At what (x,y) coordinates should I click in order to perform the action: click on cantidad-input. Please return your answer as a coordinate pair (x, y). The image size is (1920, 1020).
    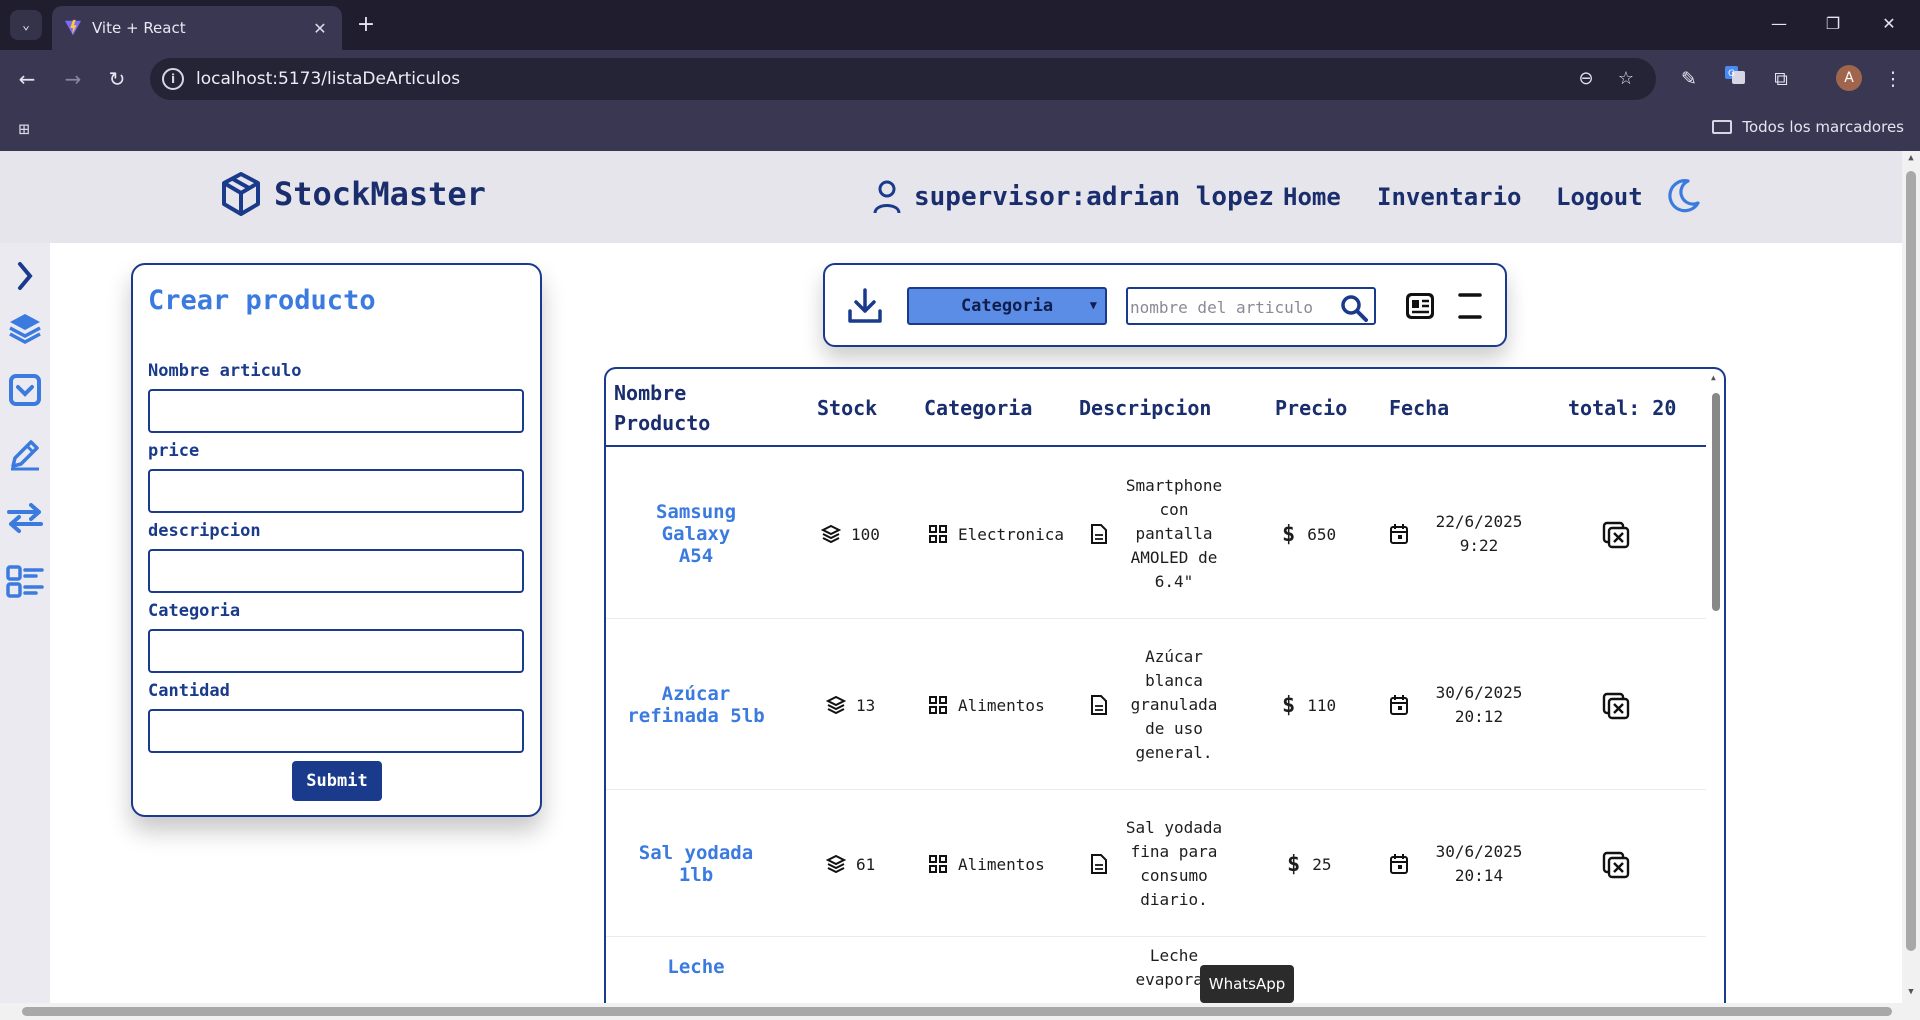
    Looking at the image, I should click on (336, 731).